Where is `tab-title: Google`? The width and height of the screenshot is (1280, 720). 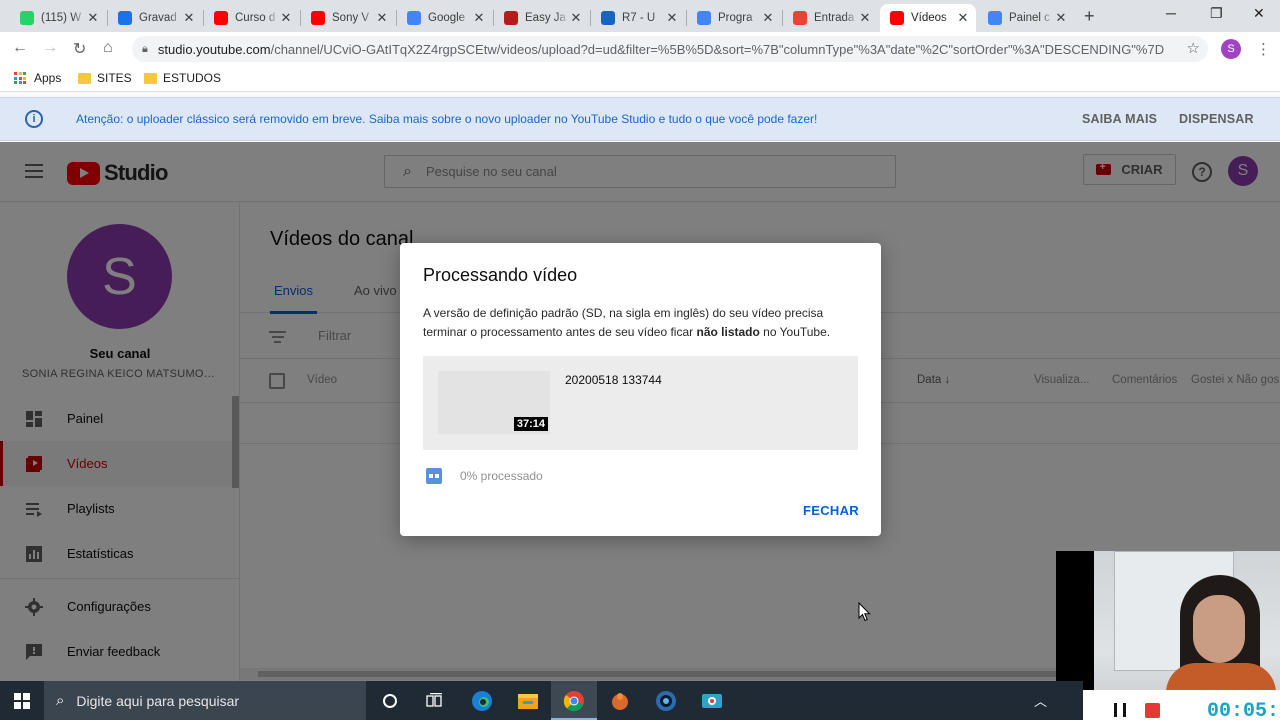 tab-title: Google is located at coordinates (447, 18).